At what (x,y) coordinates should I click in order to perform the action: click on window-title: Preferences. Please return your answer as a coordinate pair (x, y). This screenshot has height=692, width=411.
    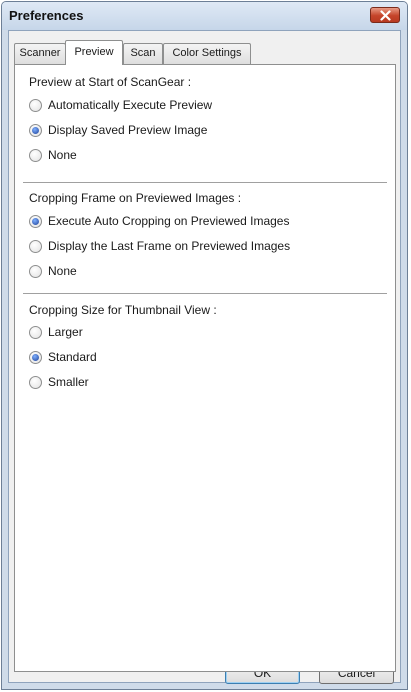
    Looking at the image, I should click on (46, 15).